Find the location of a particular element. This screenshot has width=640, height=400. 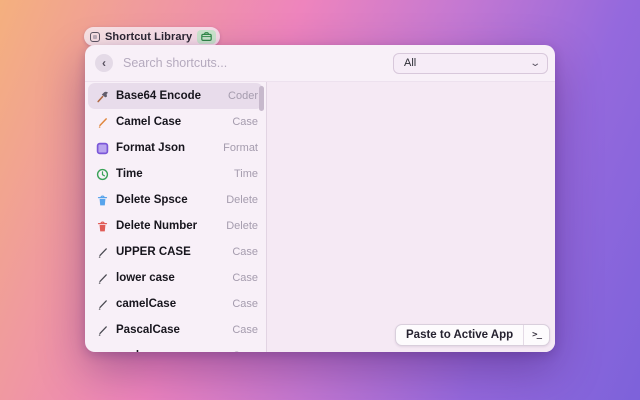

list-item: Time Time is located at coordinates (175, 174).